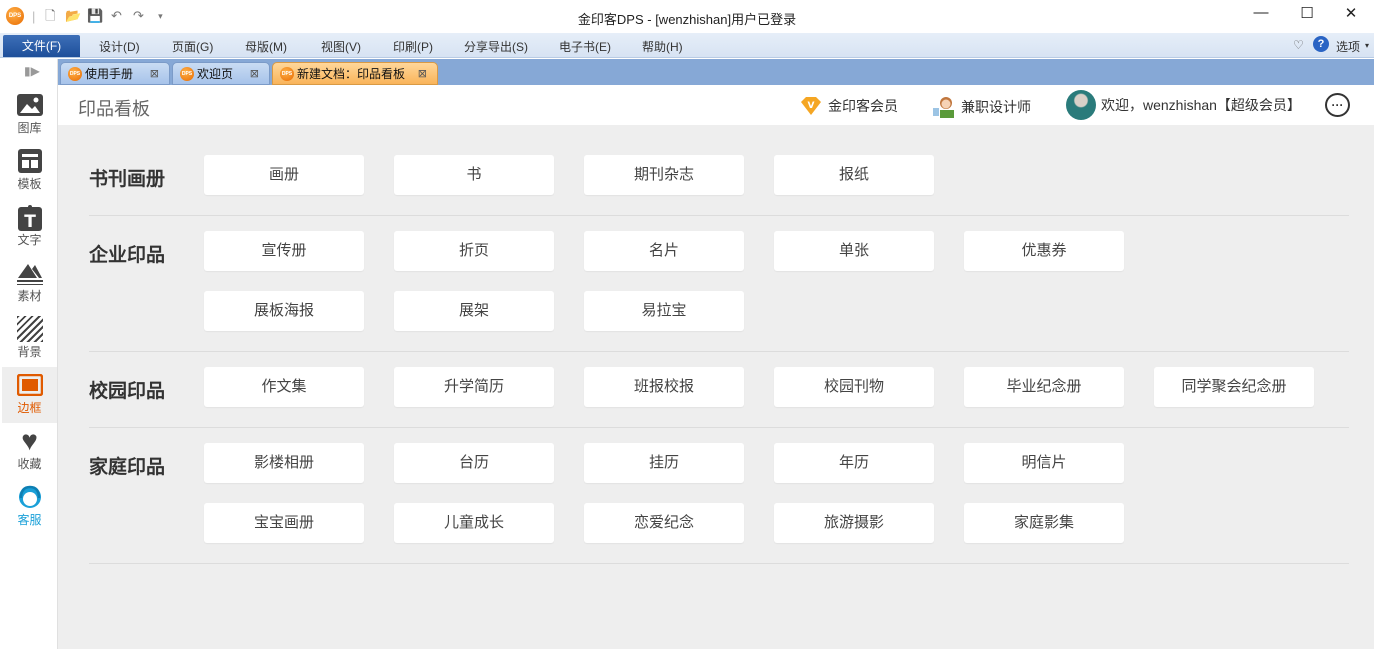 Image resolution: width=1374 pixels, height=649 pixels. I want to click on sidebar-item-border: 边框, so click(29, 395).